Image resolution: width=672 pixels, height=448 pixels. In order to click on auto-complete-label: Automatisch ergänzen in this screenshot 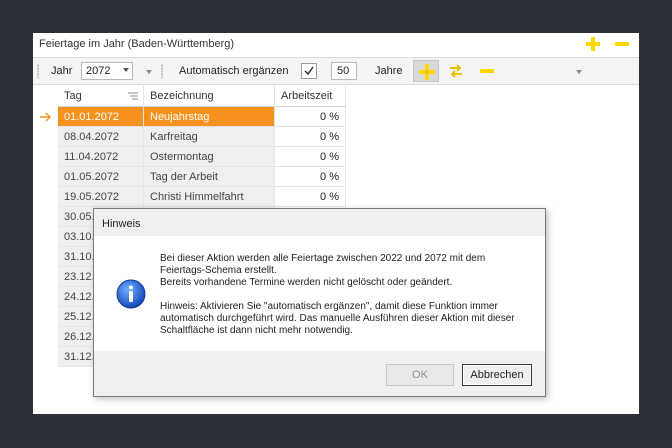, I will do `click(234, 71)`.